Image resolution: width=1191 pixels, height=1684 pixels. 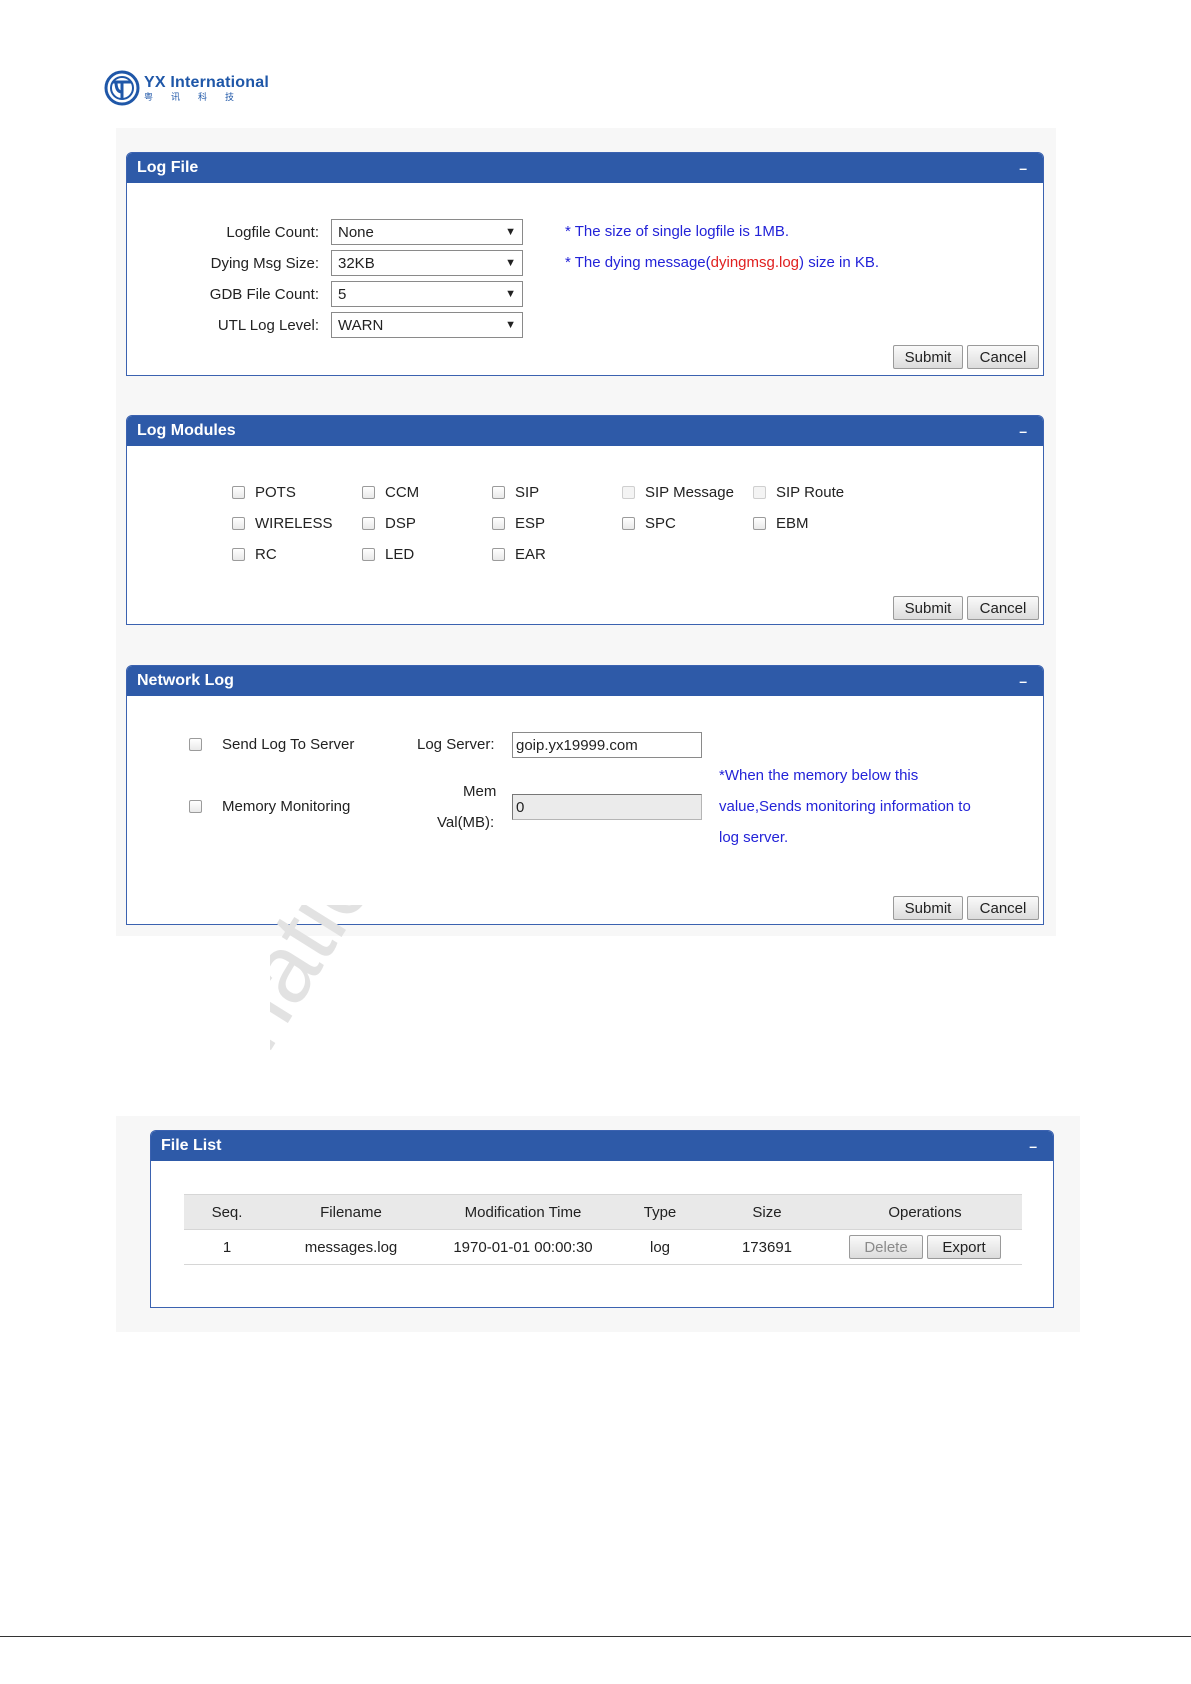 What do you see at coordinates (427, 294) in the screenshot?
I see `gdb-file-count-select: 5 ▼` at bounding box center [427, 294].